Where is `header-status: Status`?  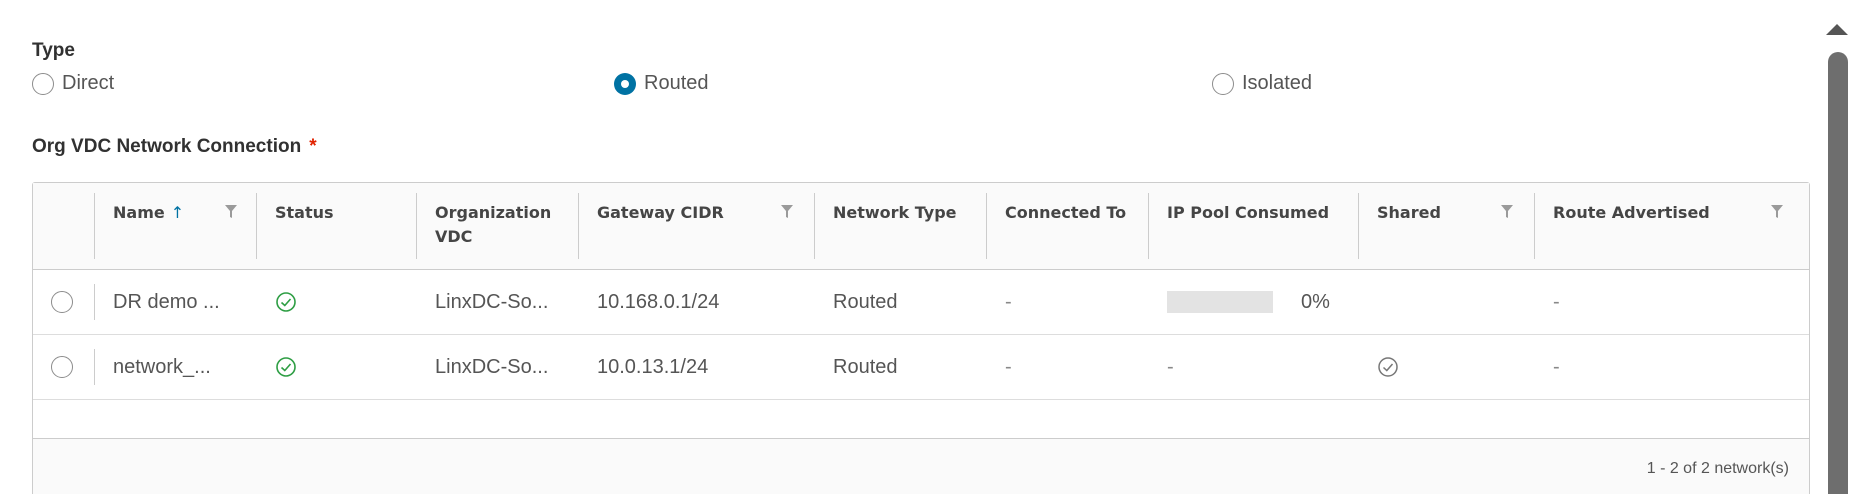 header-status: Status is located at coordinates (337, 226).